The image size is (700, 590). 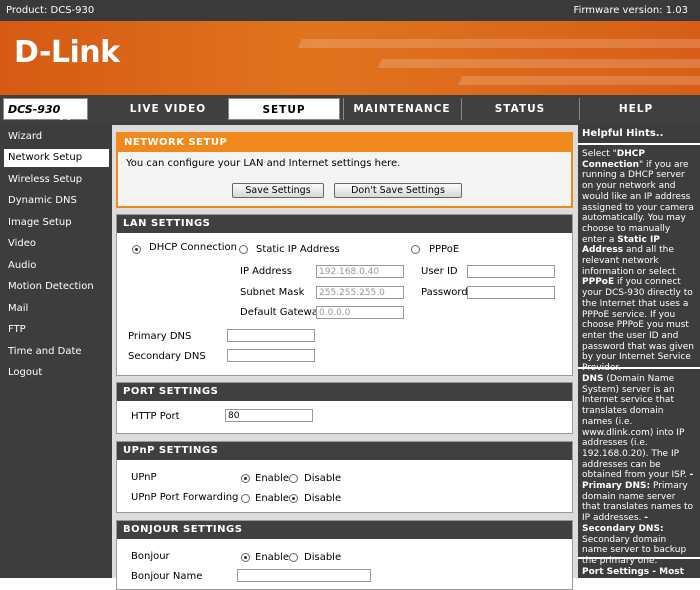 I want to click on bonjour-disable-label: Disable, so click(x=323, y=557).